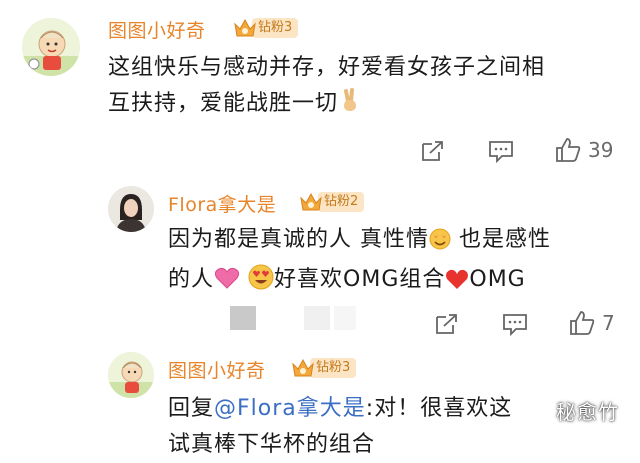 Image resolution: width=640 pixels, height=463 pixels. I want to click on image-thumbnail-strip, so click(295, 319).